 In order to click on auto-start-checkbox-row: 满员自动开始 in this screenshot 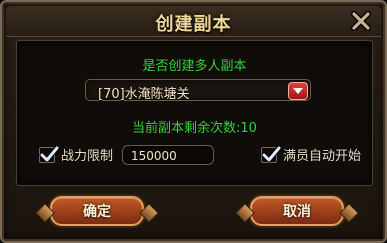, I will do `click(311, 154)`.